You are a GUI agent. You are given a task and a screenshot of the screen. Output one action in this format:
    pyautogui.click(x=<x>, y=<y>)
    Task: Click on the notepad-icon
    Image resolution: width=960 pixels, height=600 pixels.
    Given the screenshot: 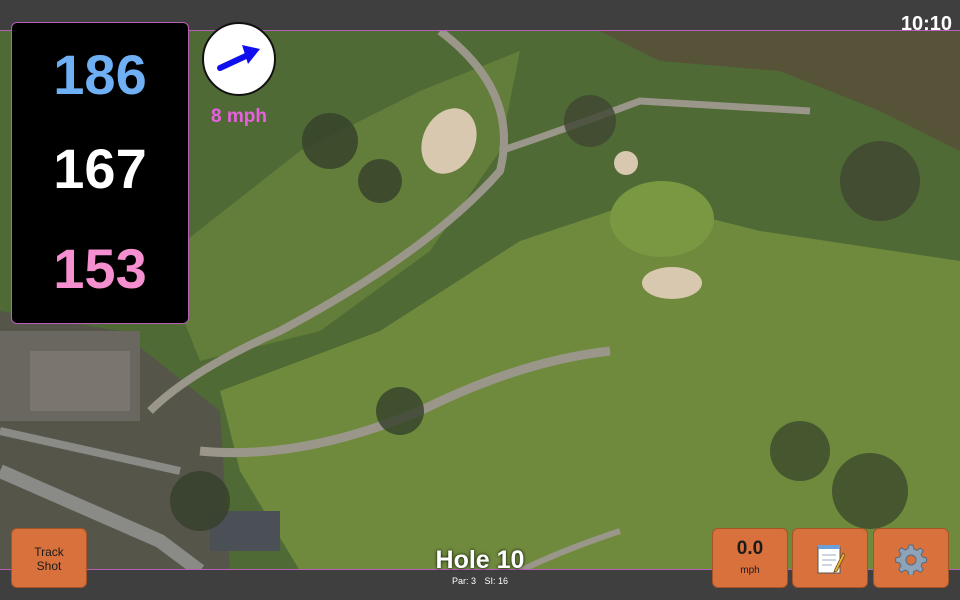 What is the action you would take?
    pyautogui.click(x=831, y=559)
    